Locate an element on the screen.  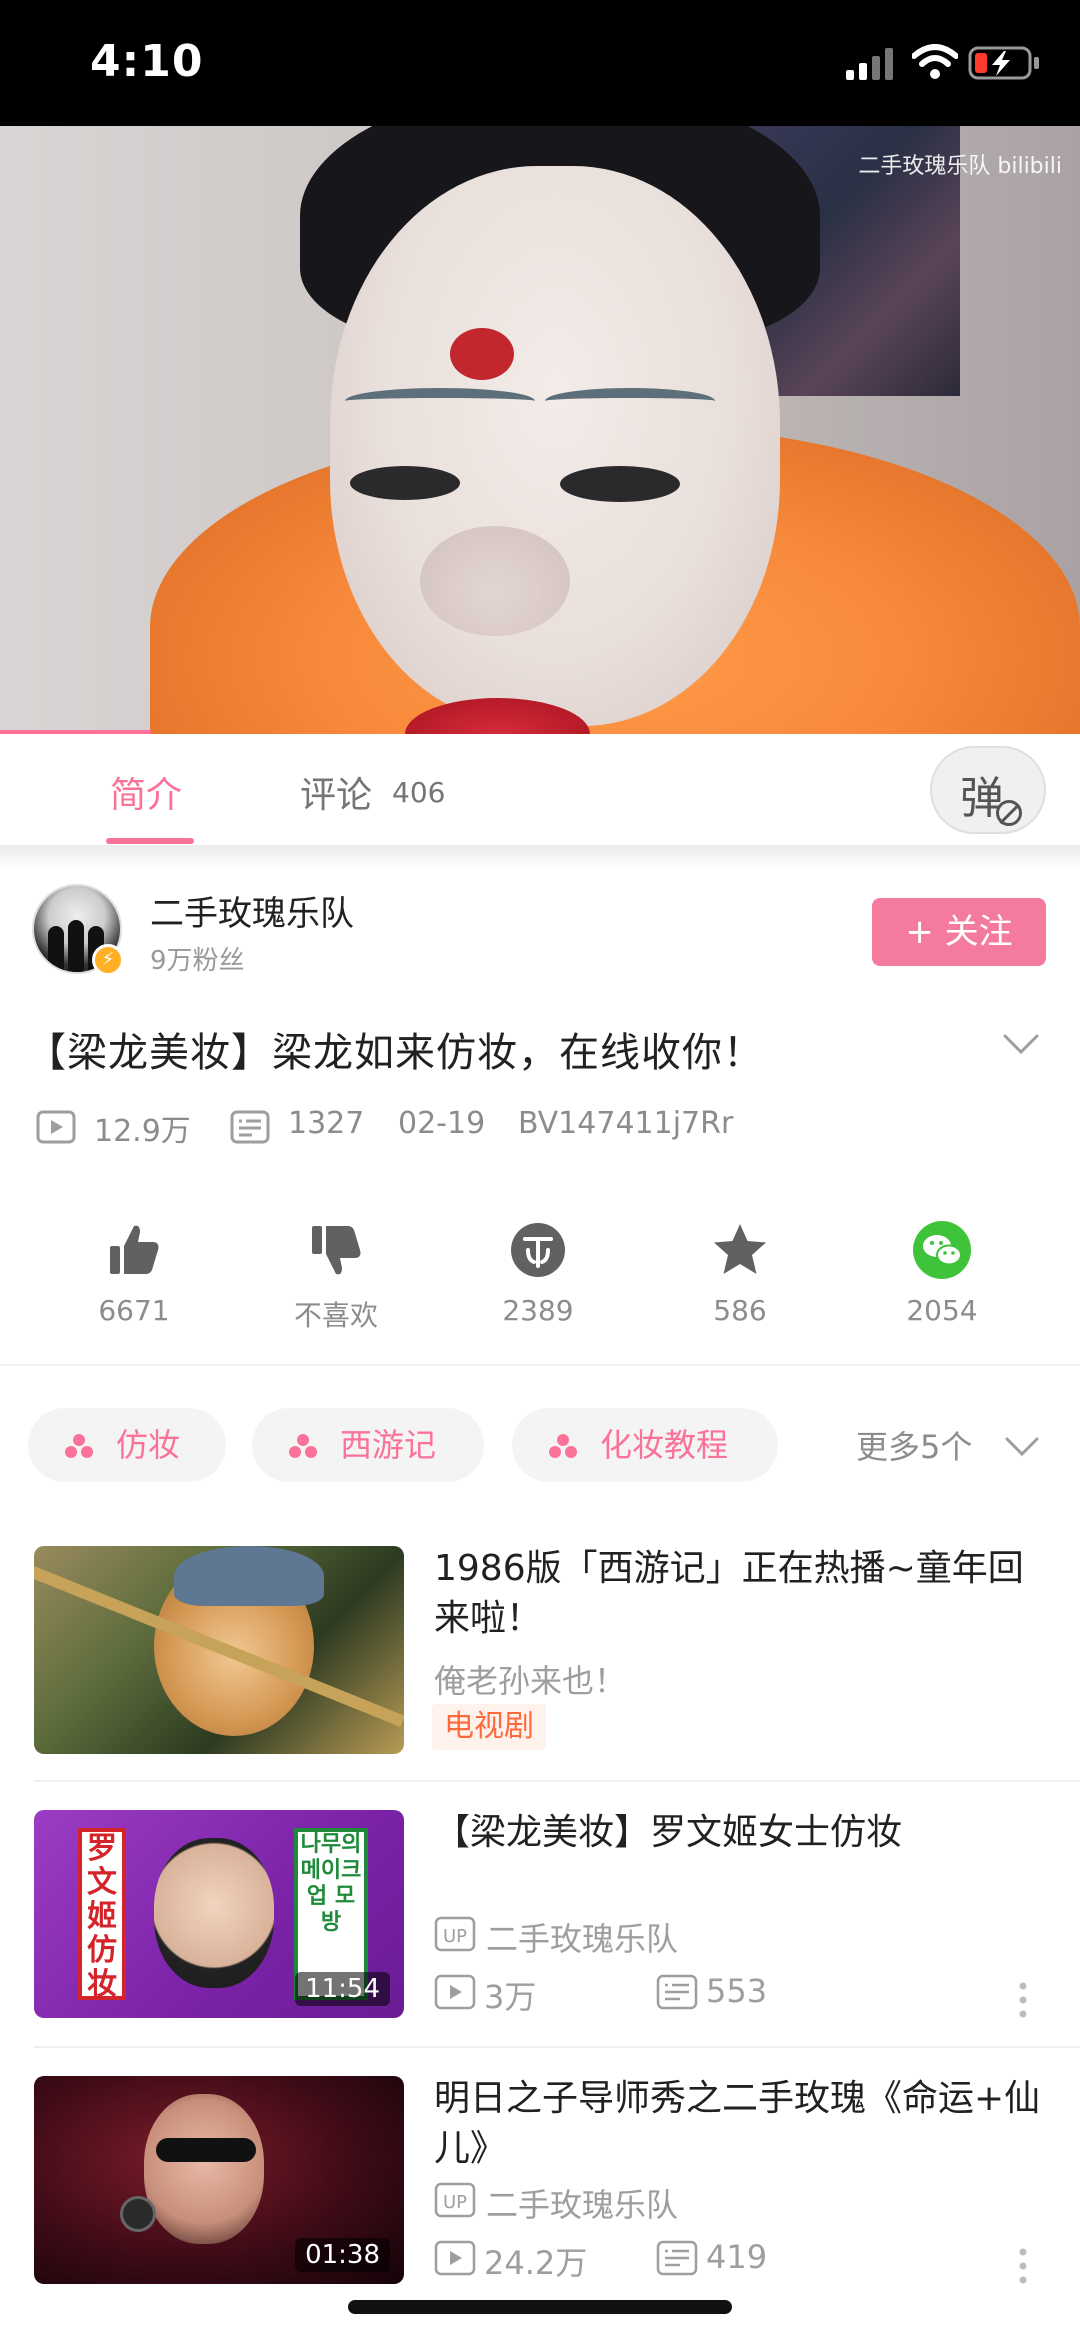
star-icon is located at coordinates (740, 1249).